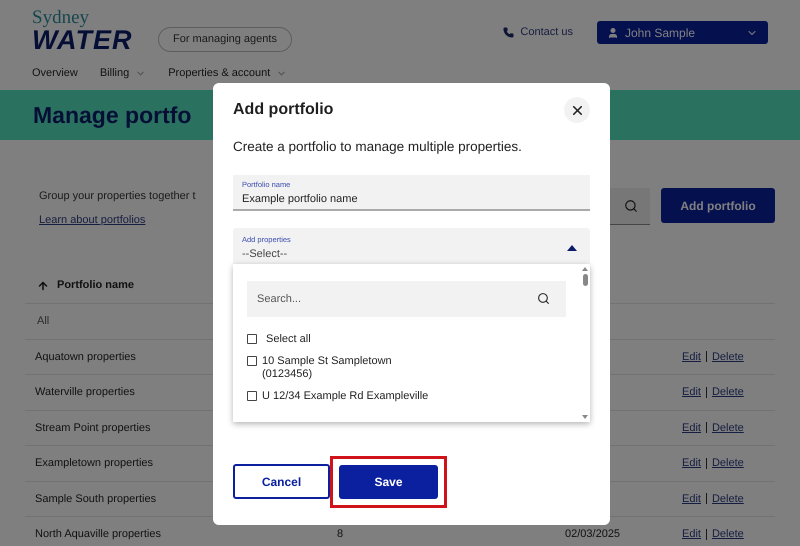 This screenshot has width=800, height=546. Describe the element at coordinates (85, 357) in the screenshot. I see `table-cell-text: Aquatown properties` at that location.